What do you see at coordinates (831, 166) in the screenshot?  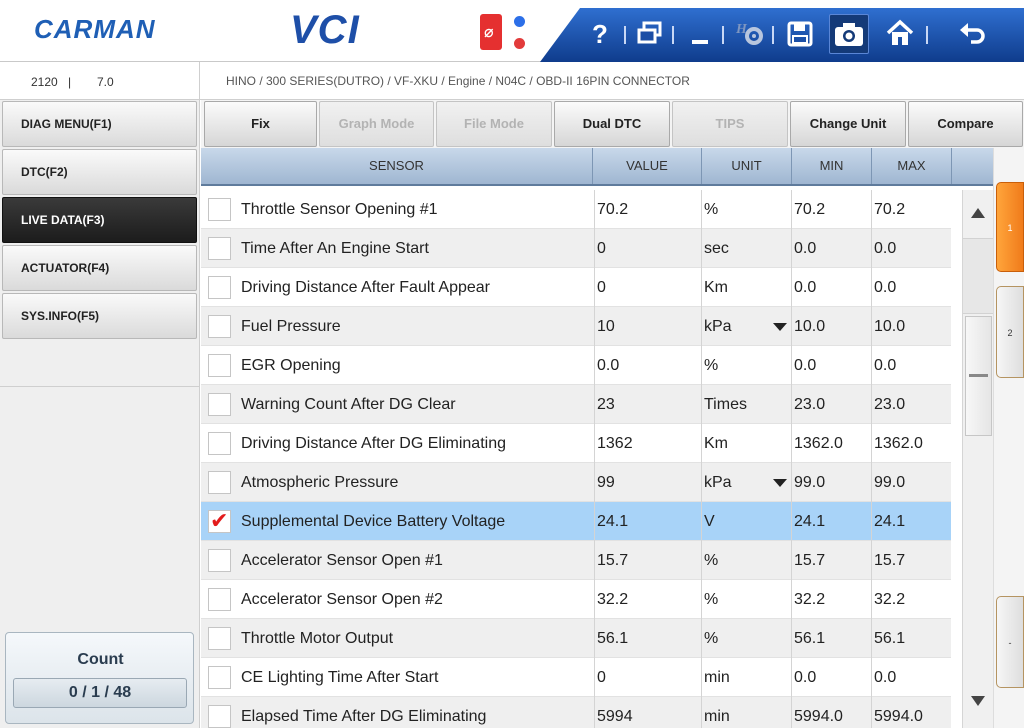 I see `column-header-min: MIN` at bounding box center [831, 166].